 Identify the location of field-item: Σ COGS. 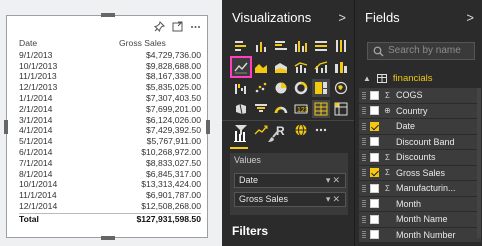
(420, 96).